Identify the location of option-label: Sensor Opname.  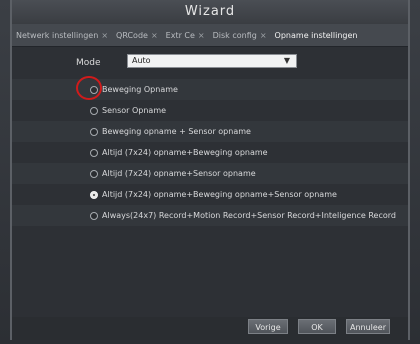
(134, 110).